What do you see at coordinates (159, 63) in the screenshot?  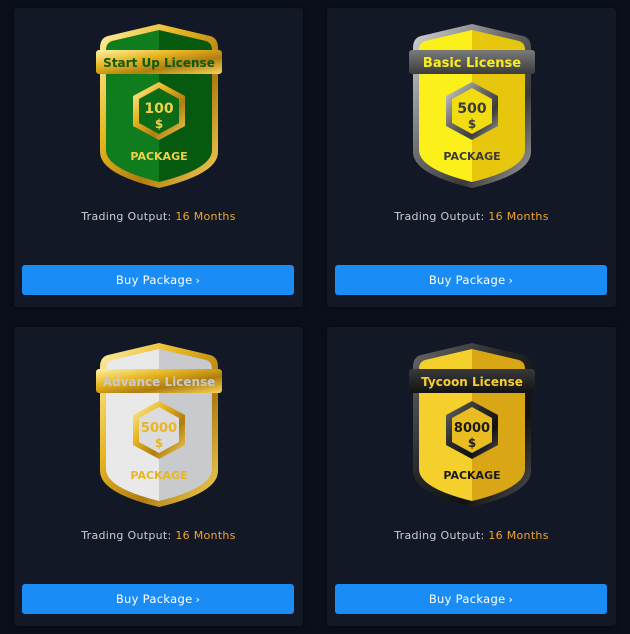 I see `badge-title: Start Up License` at bounding box center [159, 63].